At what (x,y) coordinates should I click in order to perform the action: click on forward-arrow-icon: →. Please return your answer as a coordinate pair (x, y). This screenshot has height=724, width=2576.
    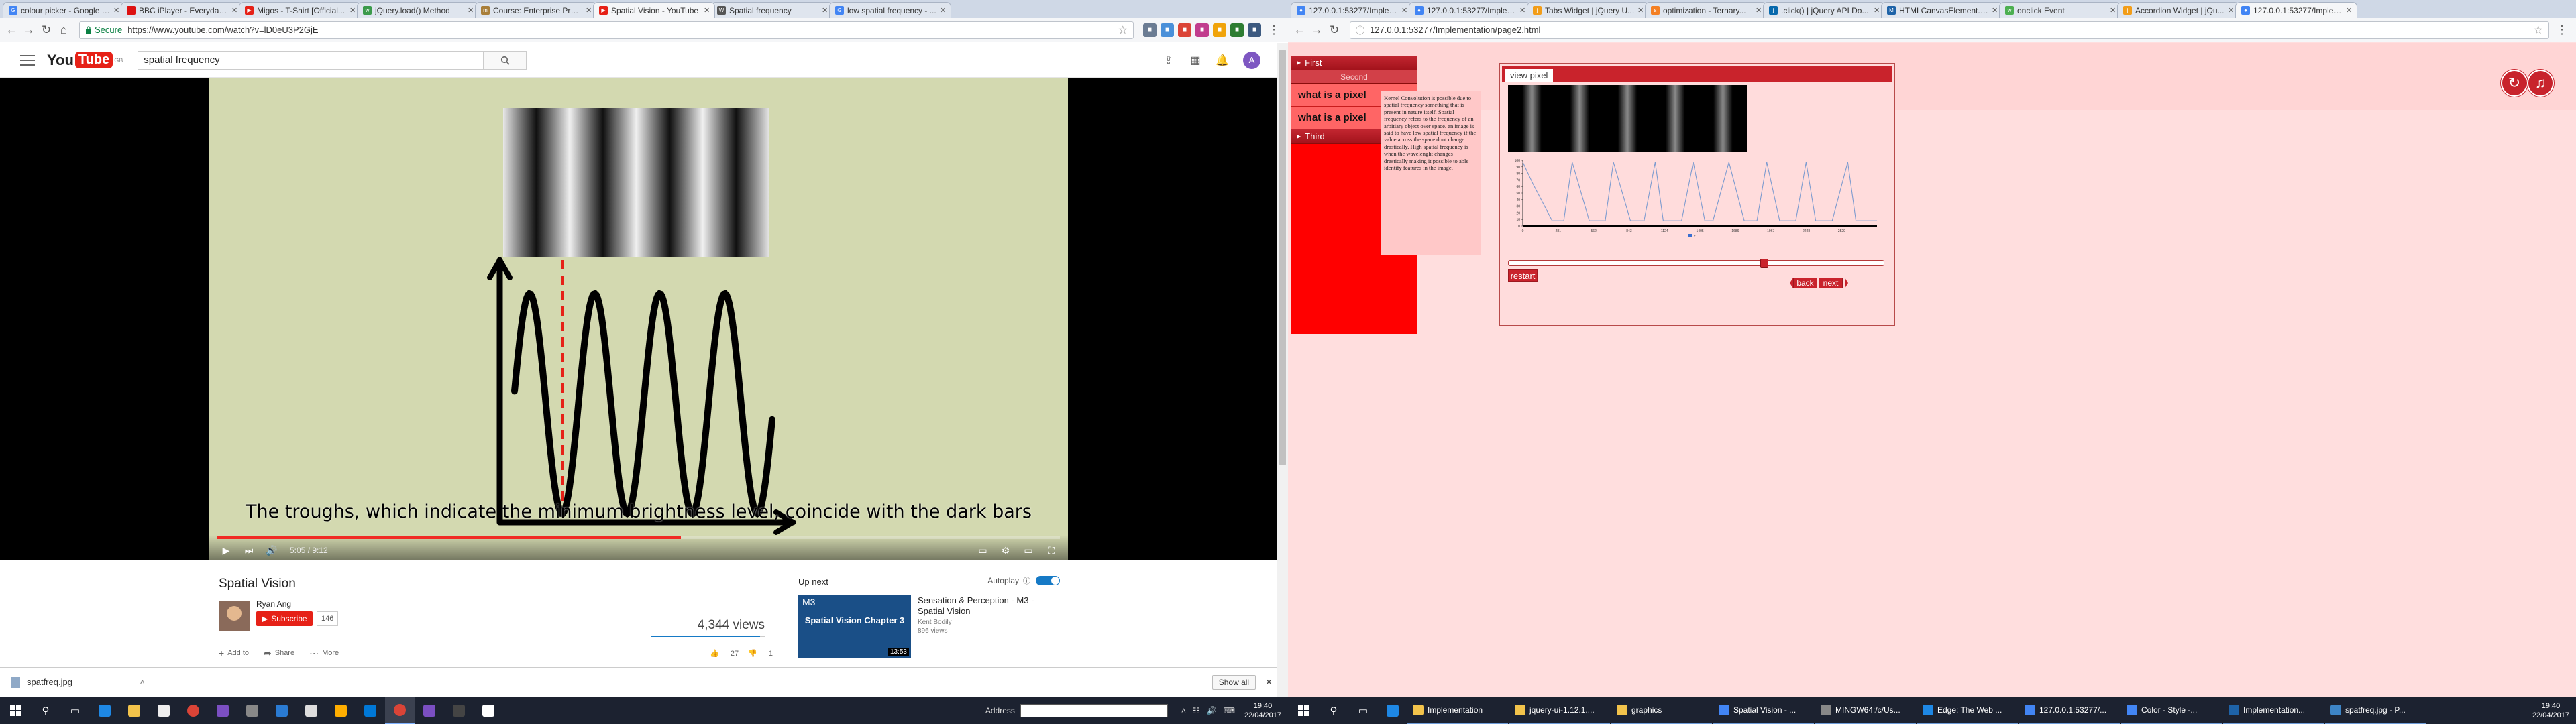
    Looking at the image, I should click on (1316, 30).